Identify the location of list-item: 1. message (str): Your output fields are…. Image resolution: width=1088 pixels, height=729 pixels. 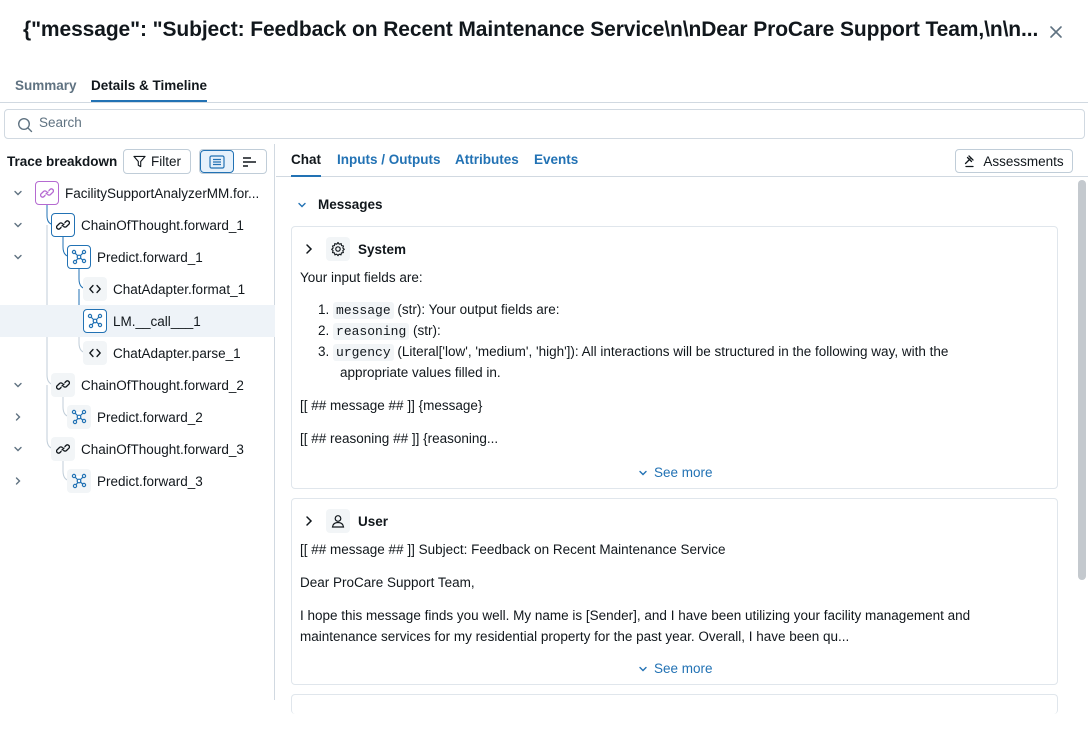
(439, 310).